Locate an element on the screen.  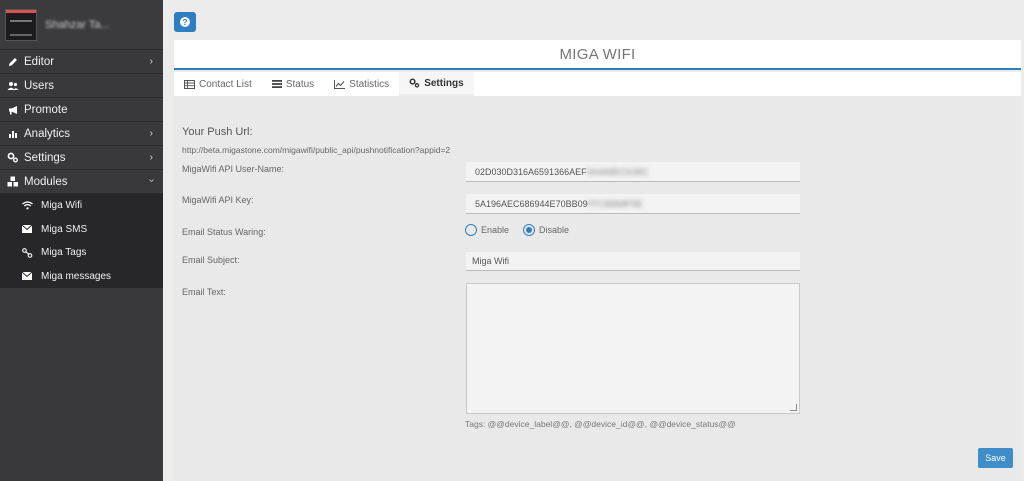
enable-radio is located at coordinates (471, 230).